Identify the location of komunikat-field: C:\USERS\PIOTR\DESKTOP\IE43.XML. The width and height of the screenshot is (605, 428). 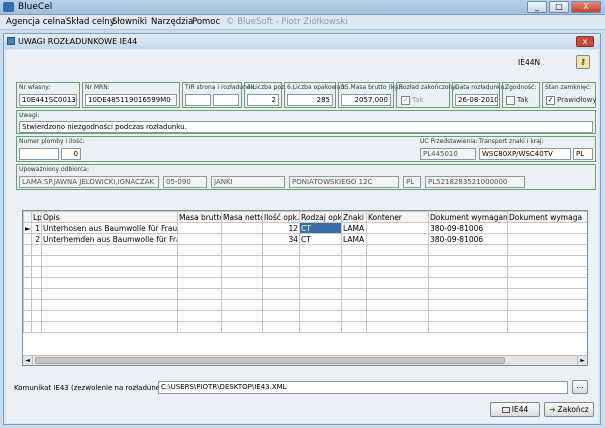
(363, 387).